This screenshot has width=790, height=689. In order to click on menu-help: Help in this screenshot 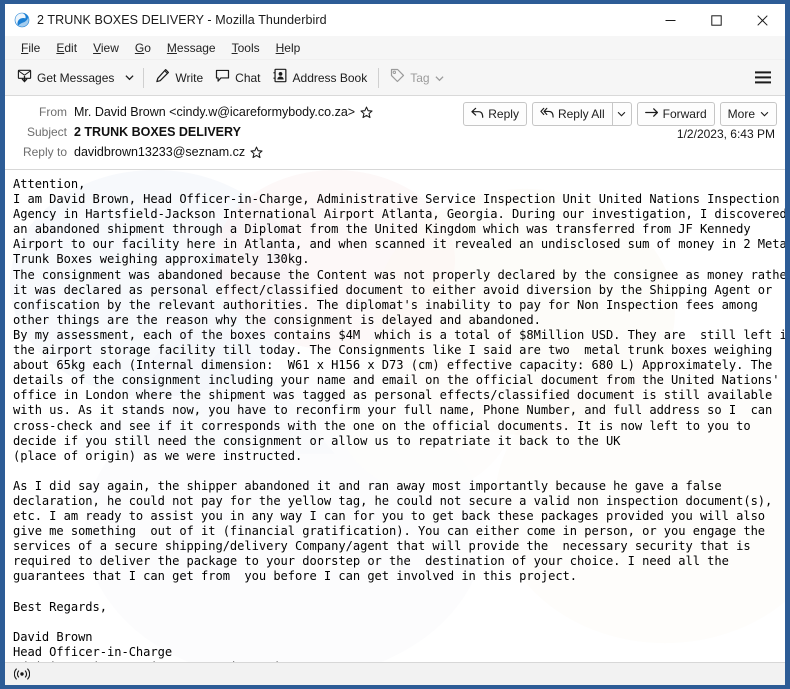, I will do `click(288, 48)`.